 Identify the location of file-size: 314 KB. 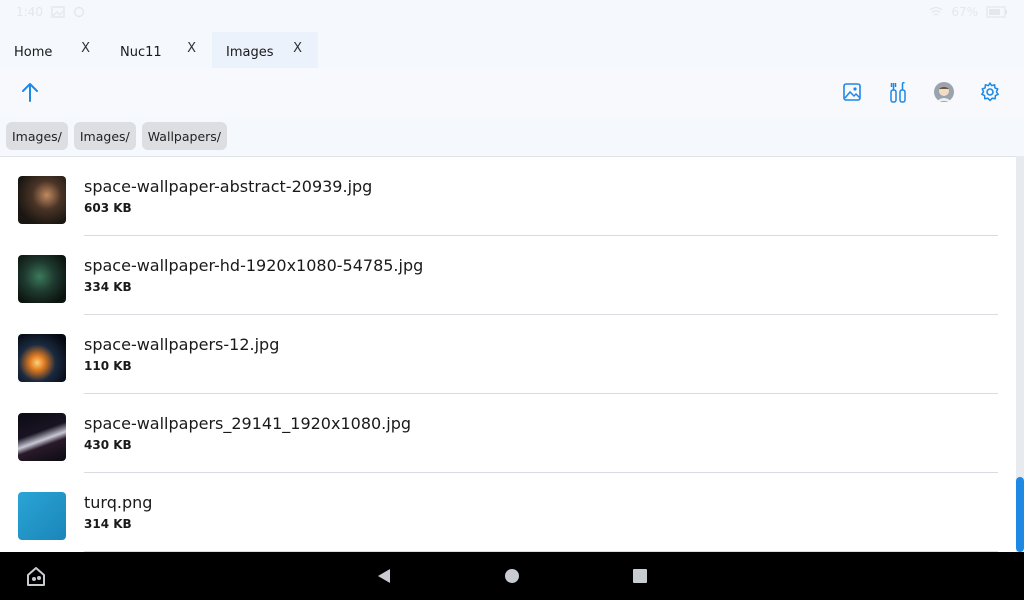
(108, 524).